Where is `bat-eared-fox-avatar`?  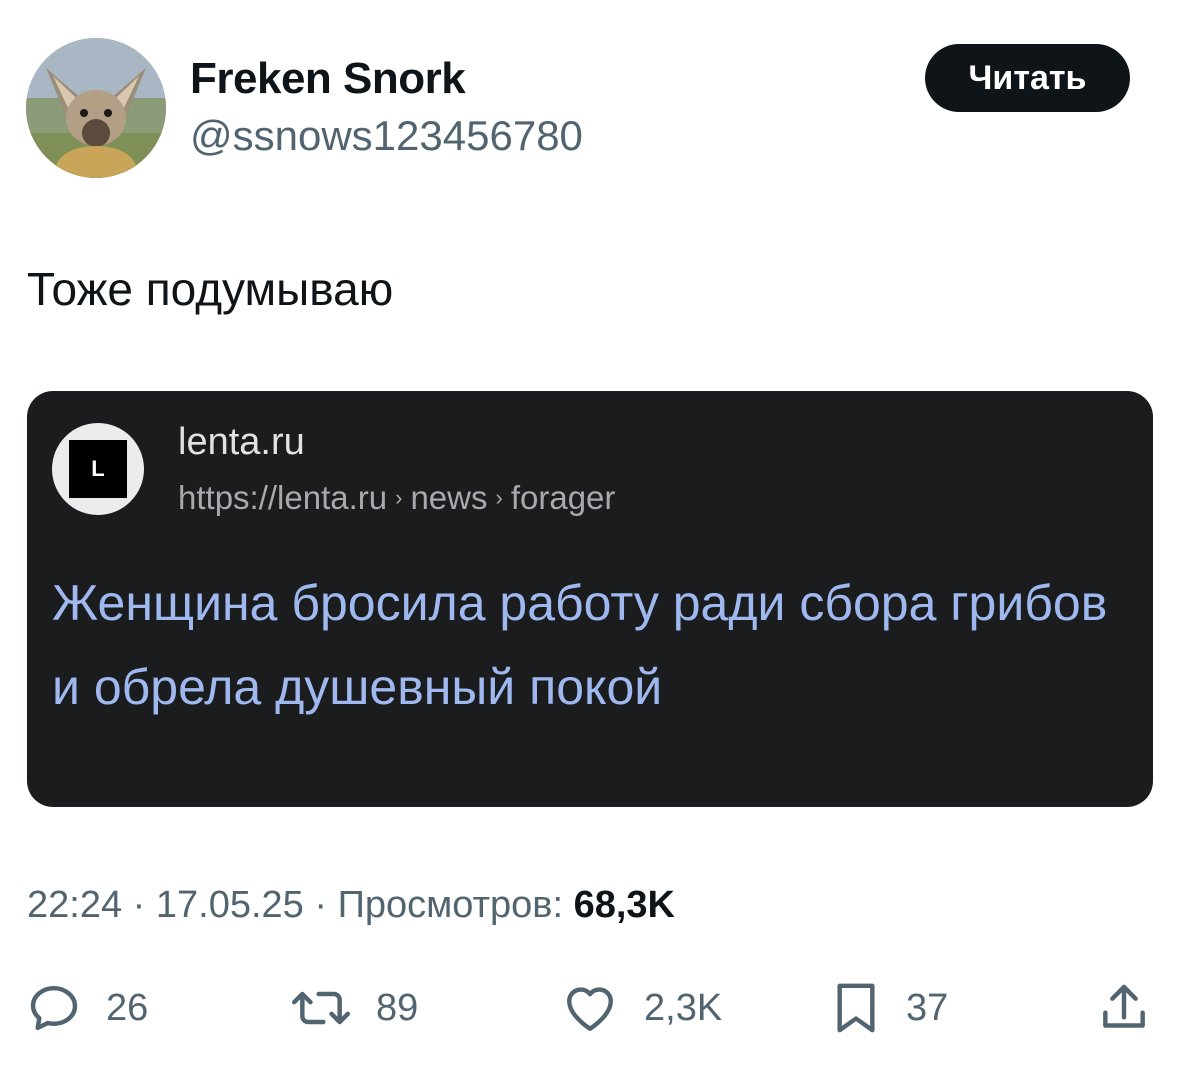
bat-eared-fox-avatar is located at coordinates (96, 108).